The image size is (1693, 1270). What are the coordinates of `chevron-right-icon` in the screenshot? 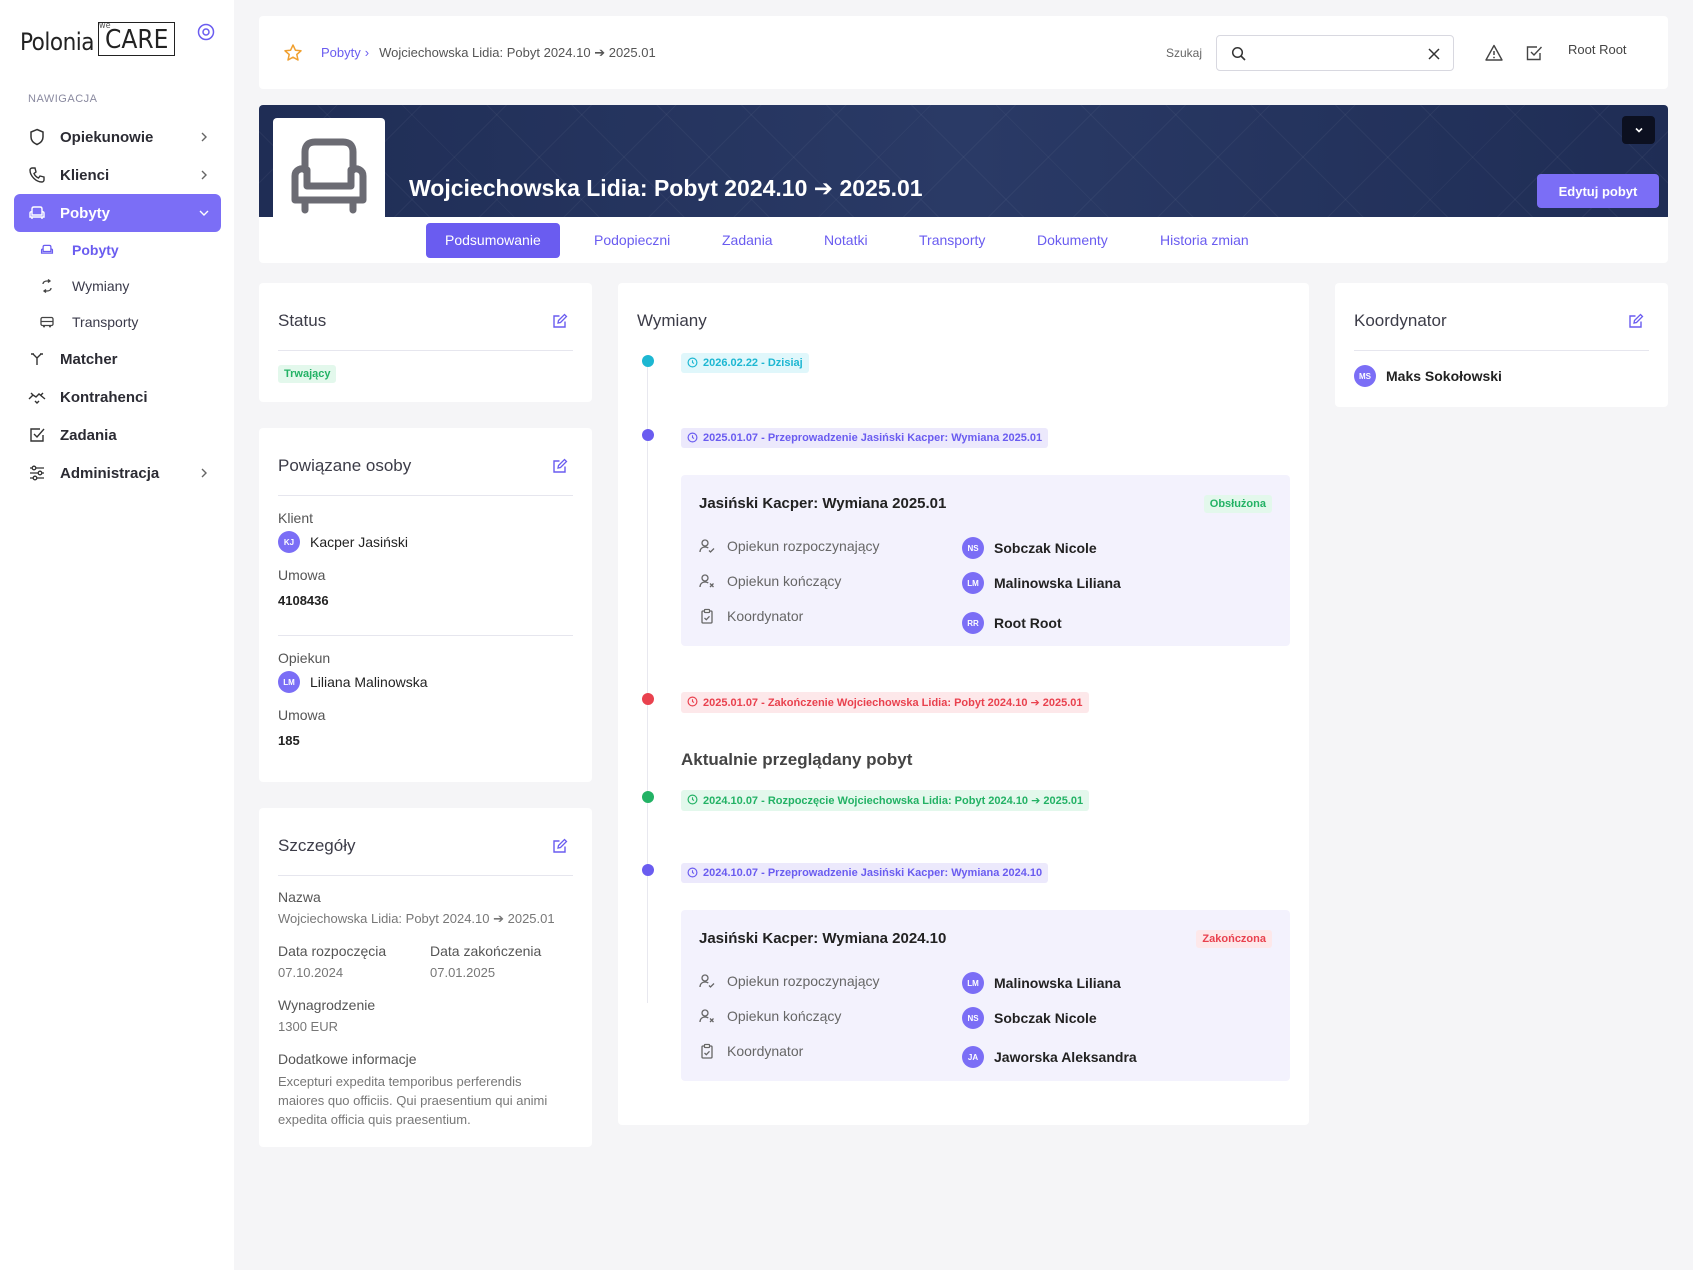 It's located at (204, 175).